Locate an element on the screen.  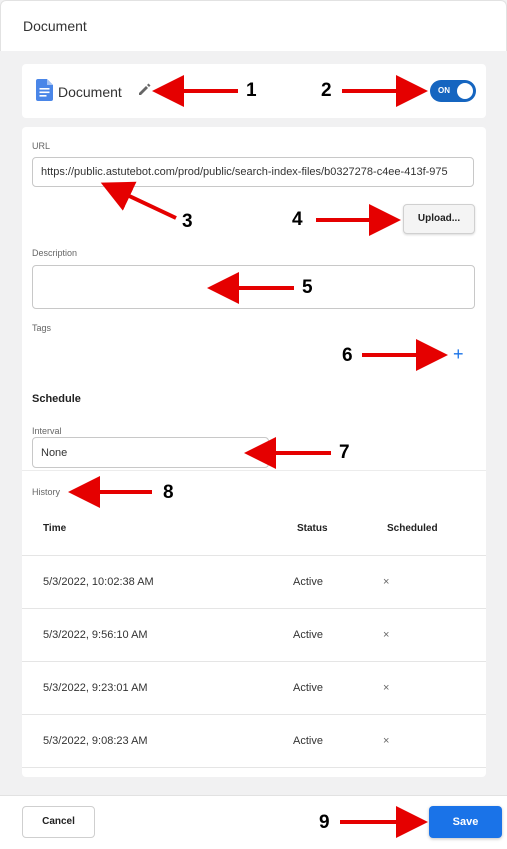
annotation-number: 1 is located at coordinates (251, 90).